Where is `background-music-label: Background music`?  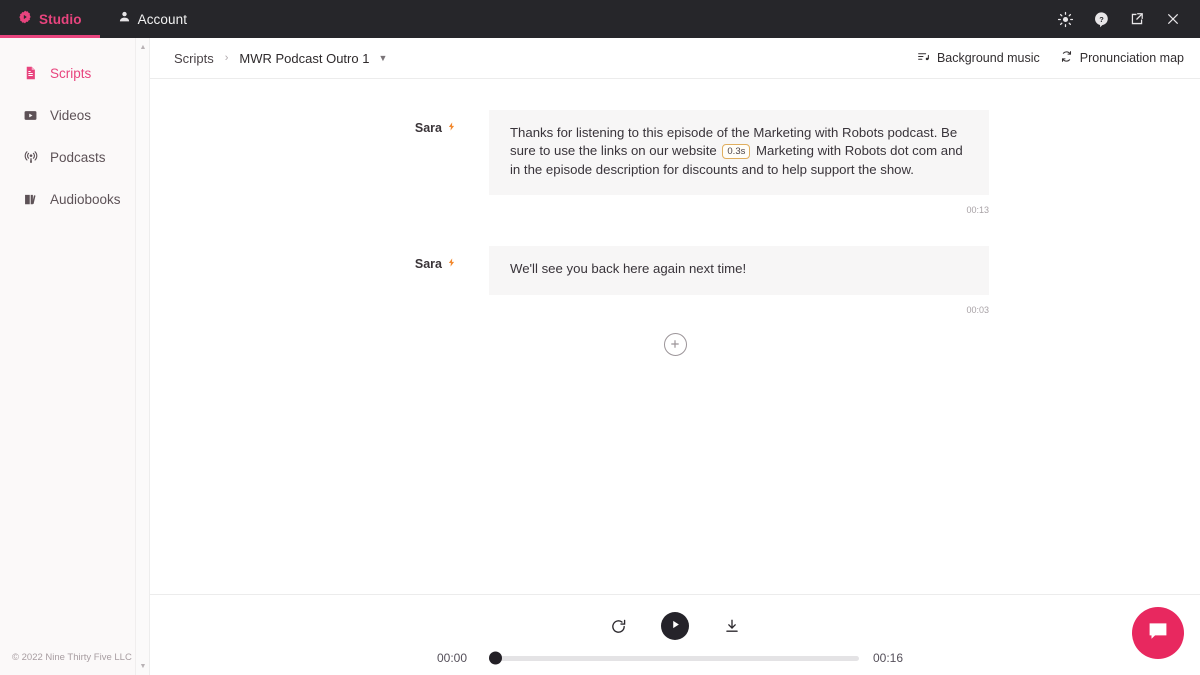
background-music-label: Background music is located at coordinates (988, 58).